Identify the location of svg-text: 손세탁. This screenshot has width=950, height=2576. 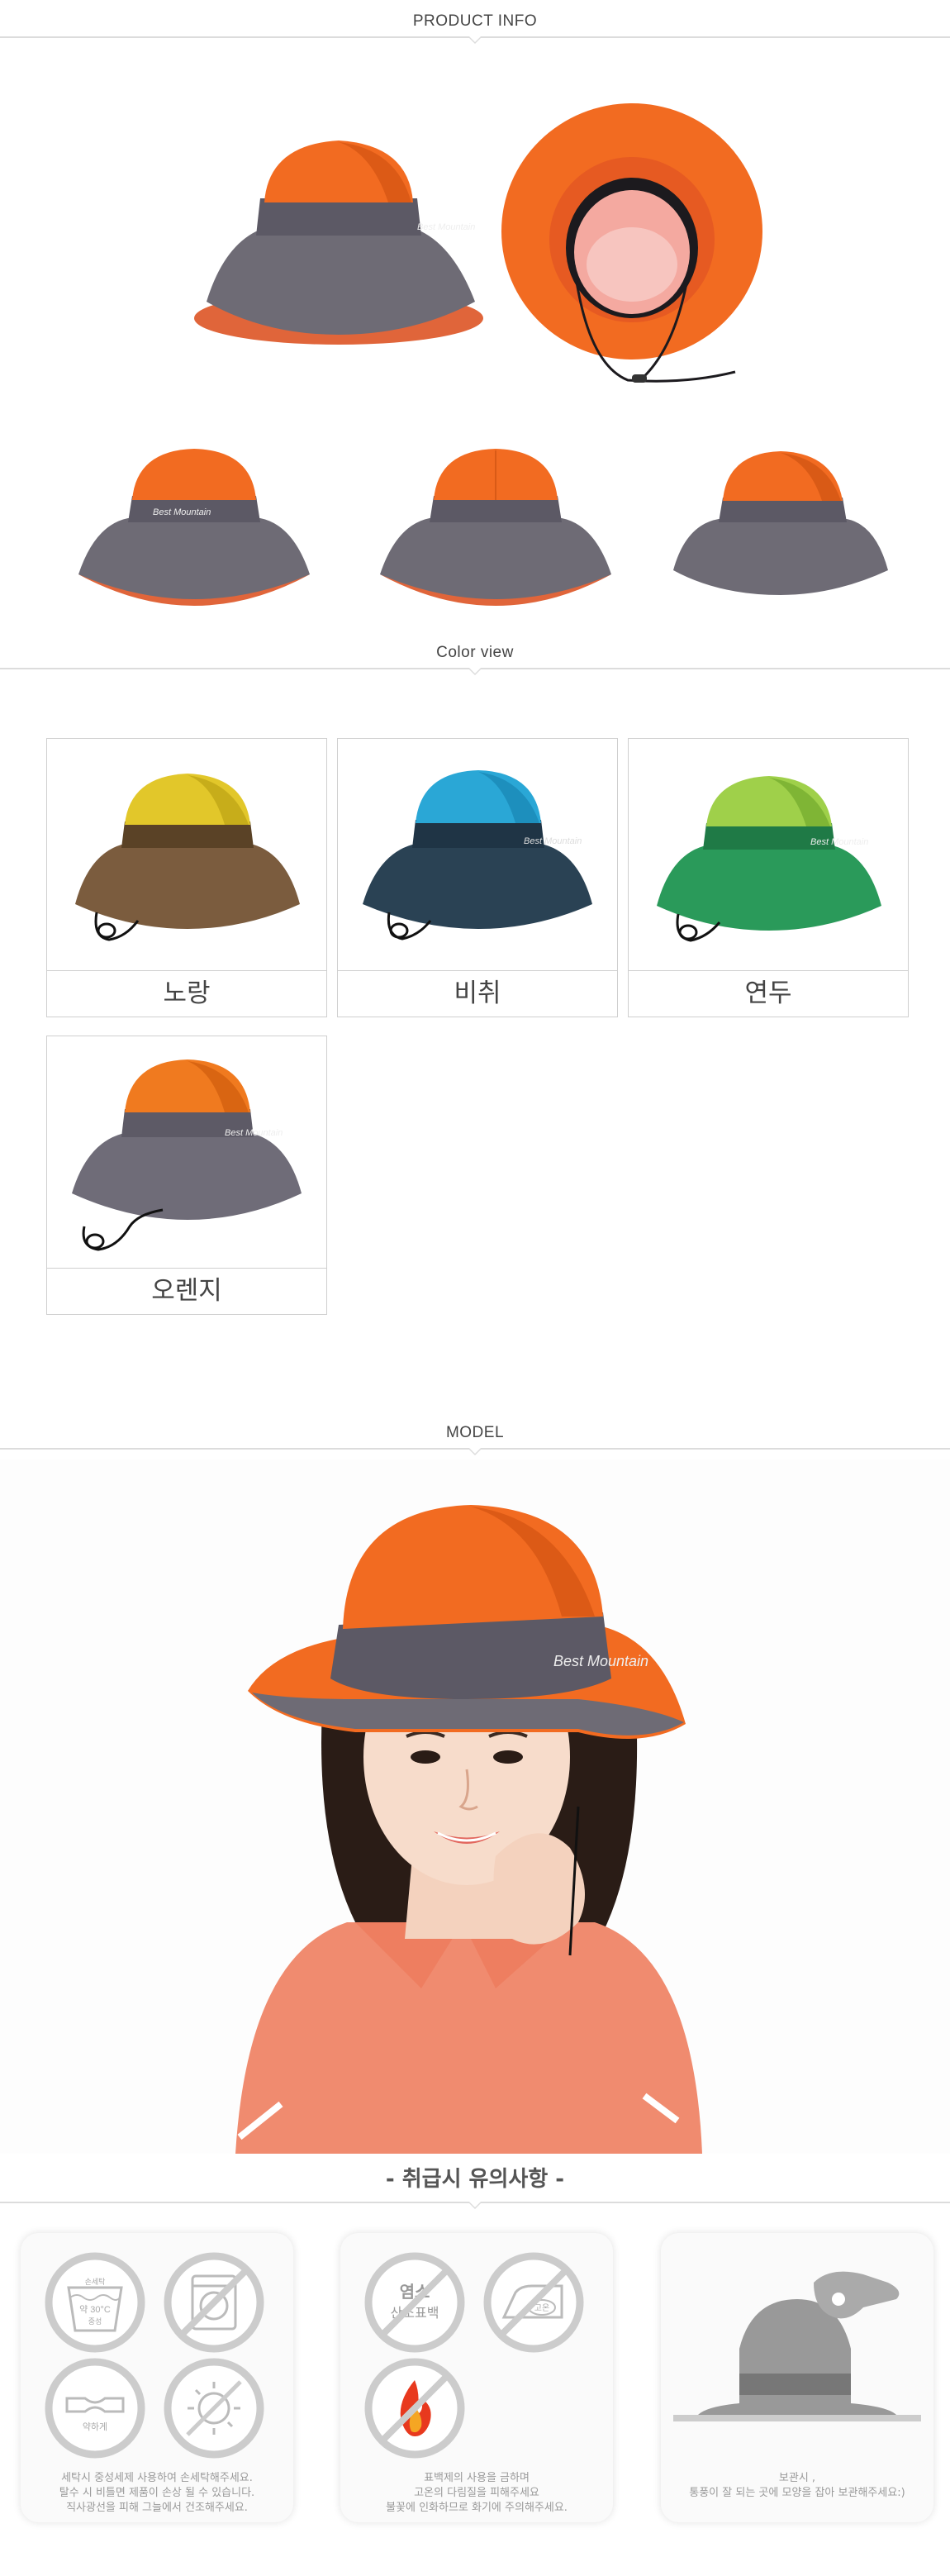
(95, 2282).